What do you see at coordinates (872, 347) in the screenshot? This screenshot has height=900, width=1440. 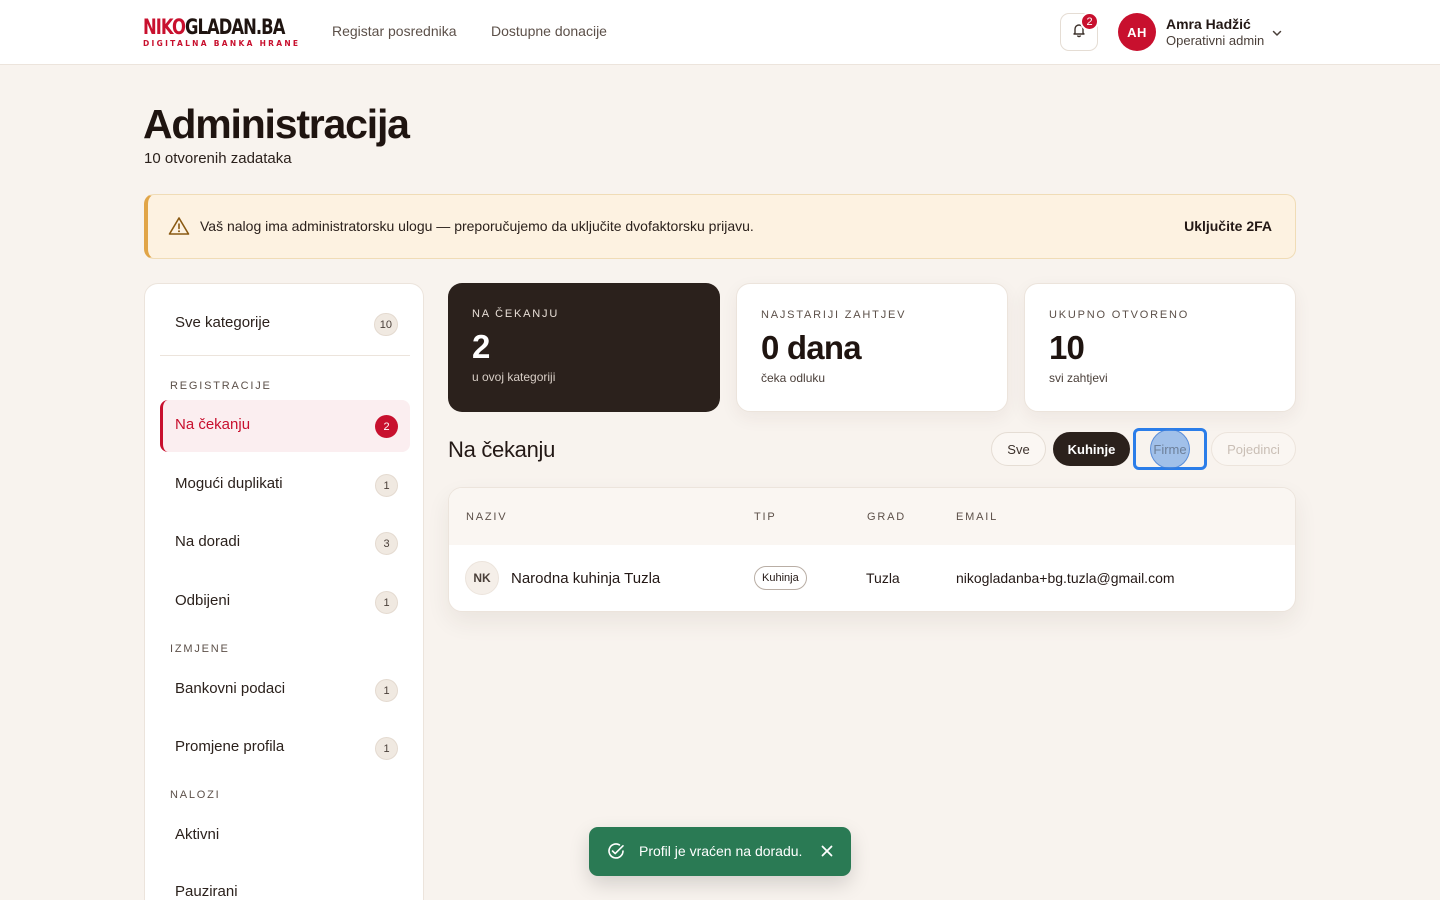 I see `stat-card-najstariji-zahtjev: NAJSTARIJI ZAHTJEV 0 dana čeka odluku` at bounding box center [872, 347].